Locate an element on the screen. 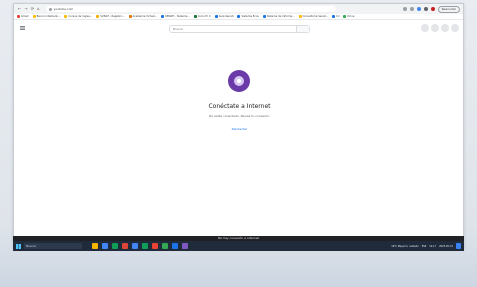  bookmark-item: Cil is located at coordinates (335, 16).